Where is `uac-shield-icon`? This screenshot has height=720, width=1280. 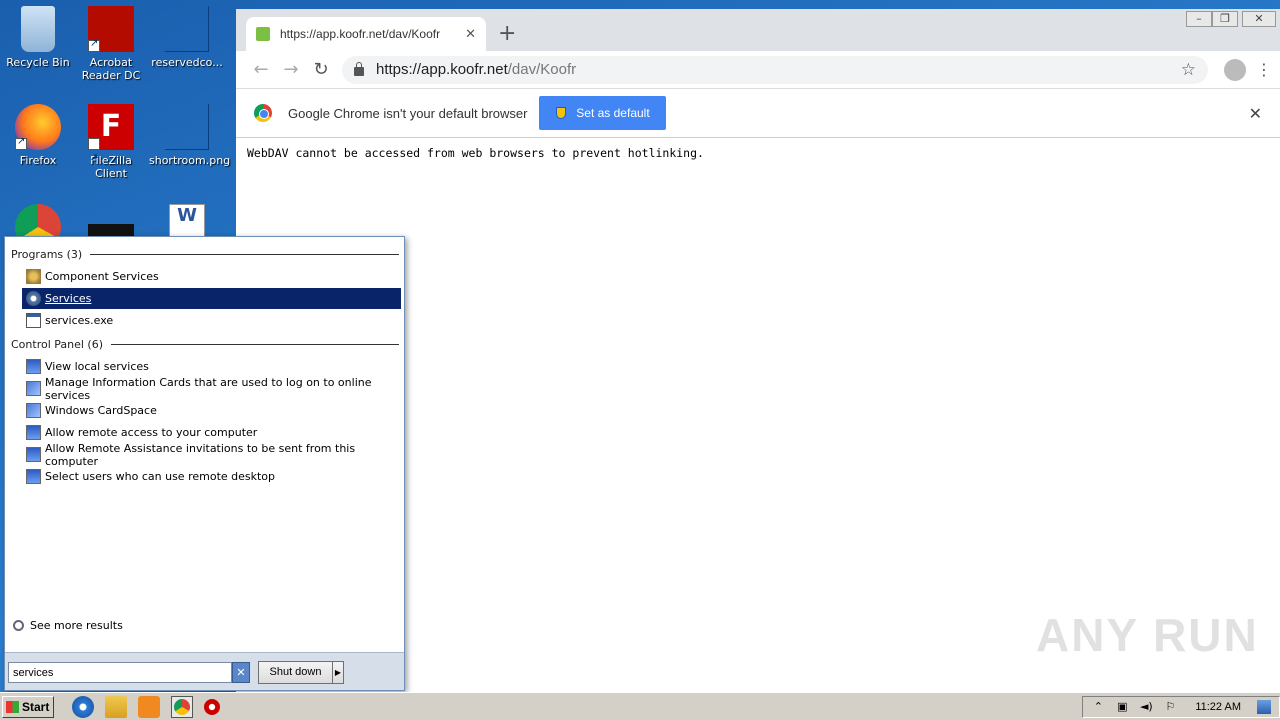
uac-shield-icon is located at coordinates (561, 113).